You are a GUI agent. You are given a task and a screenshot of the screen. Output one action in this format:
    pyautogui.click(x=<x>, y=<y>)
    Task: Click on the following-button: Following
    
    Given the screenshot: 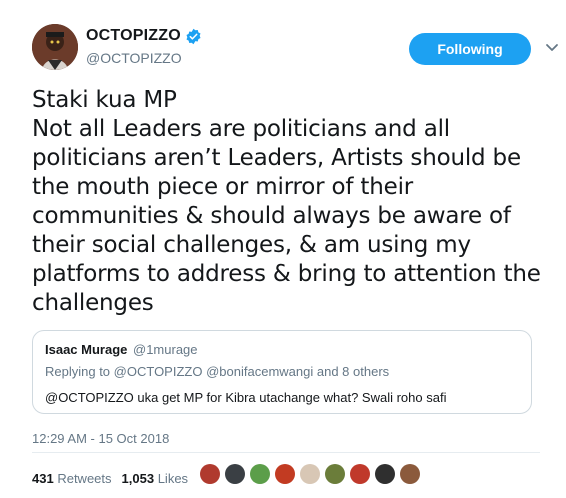 What is the action you would take?
    pyautogui.click(x=470, y=49)
    